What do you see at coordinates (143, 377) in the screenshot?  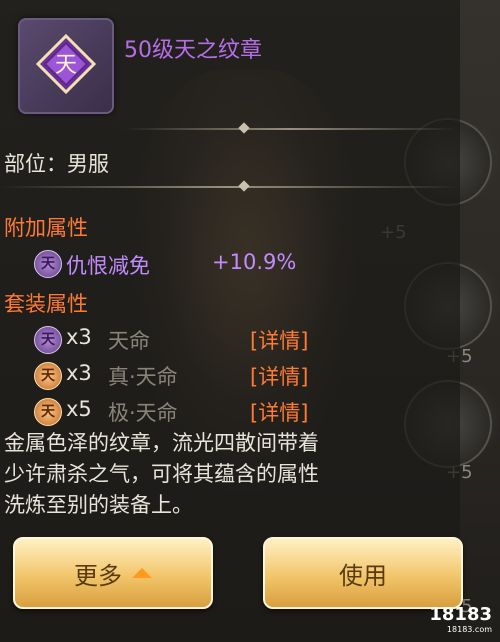 I see `set-name: 真·天命` at bounding box center [143, 377].